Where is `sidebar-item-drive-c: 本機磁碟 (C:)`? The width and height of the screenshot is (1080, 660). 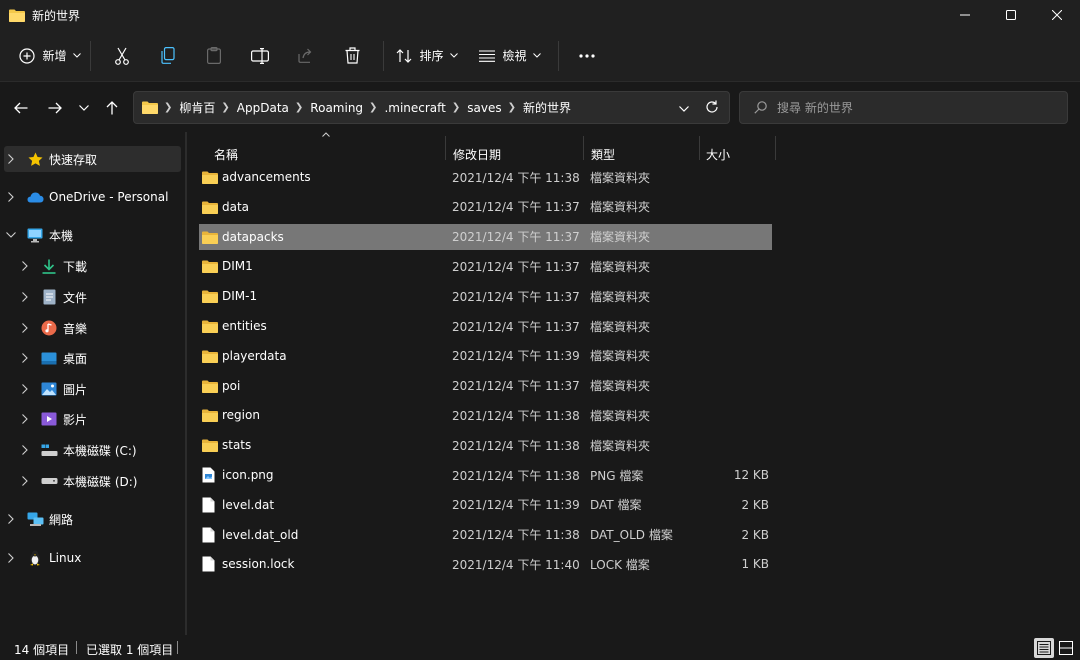
sidebar-item-drive-c: 本機磁碟 (C:) is located at coordinates (99, 450).